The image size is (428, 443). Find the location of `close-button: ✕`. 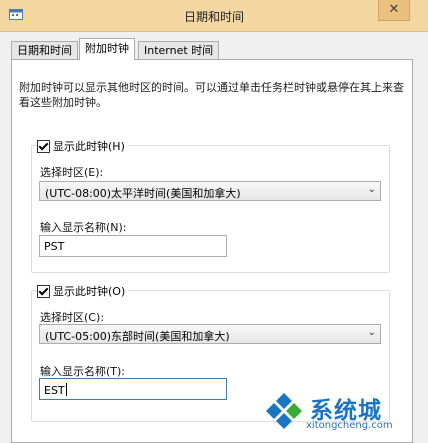

close-button: ✕ is located at coordinates (394, 10).